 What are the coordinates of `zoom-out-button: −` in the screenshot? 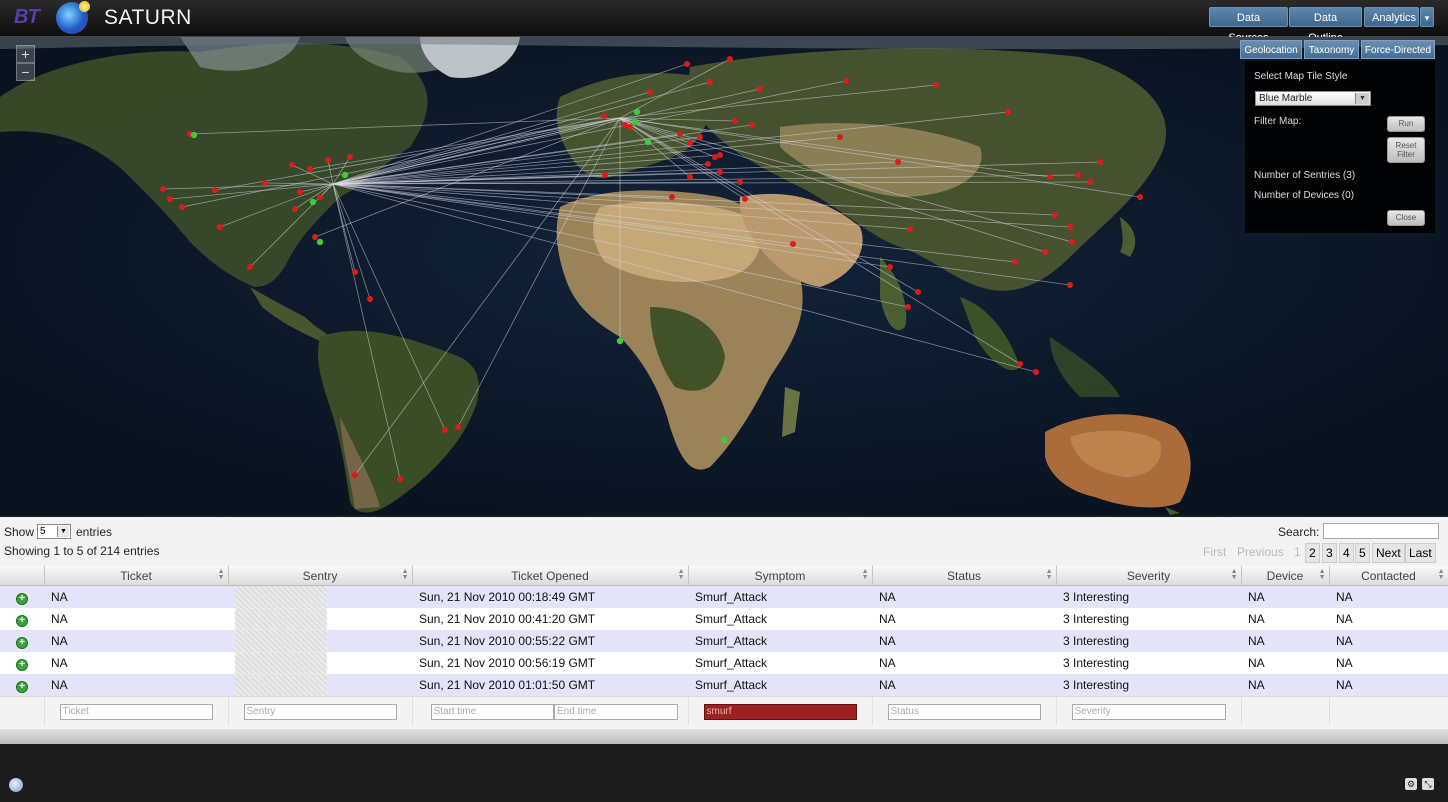 It's located at (25, 72).